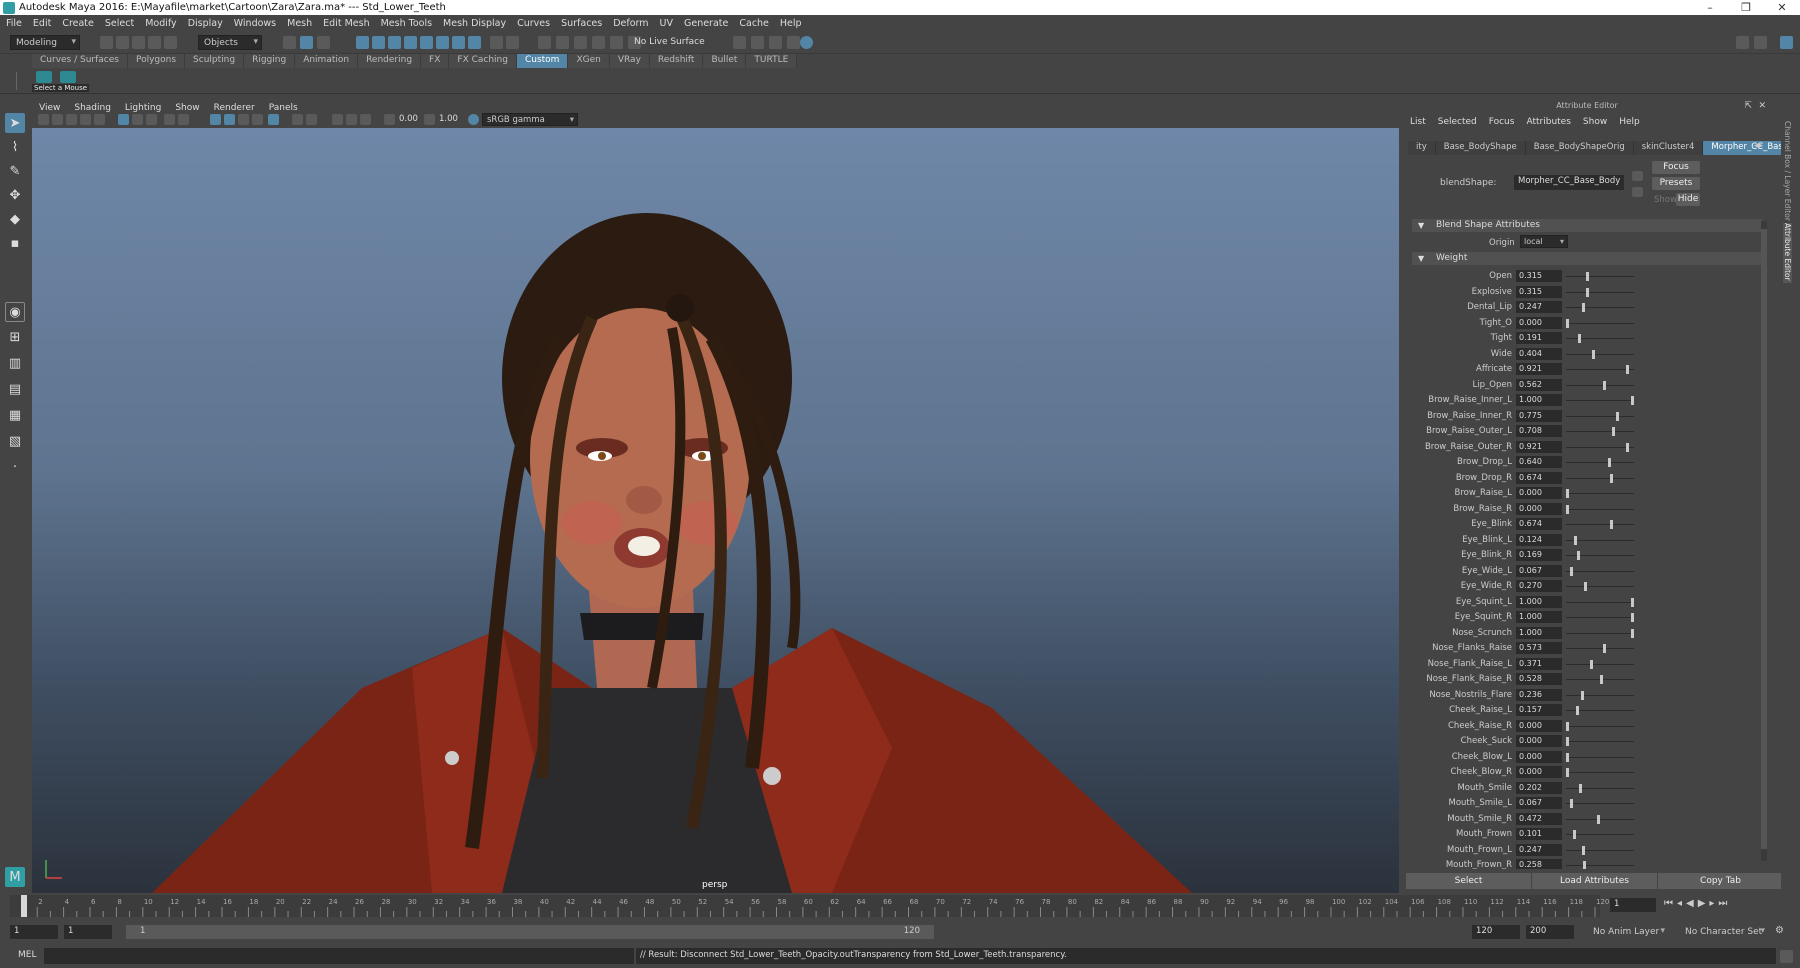 Image resolution: width=1800 pixels, height=968 pixels. I want to click on weight-value-field: 0.124, so click(1539, 539).